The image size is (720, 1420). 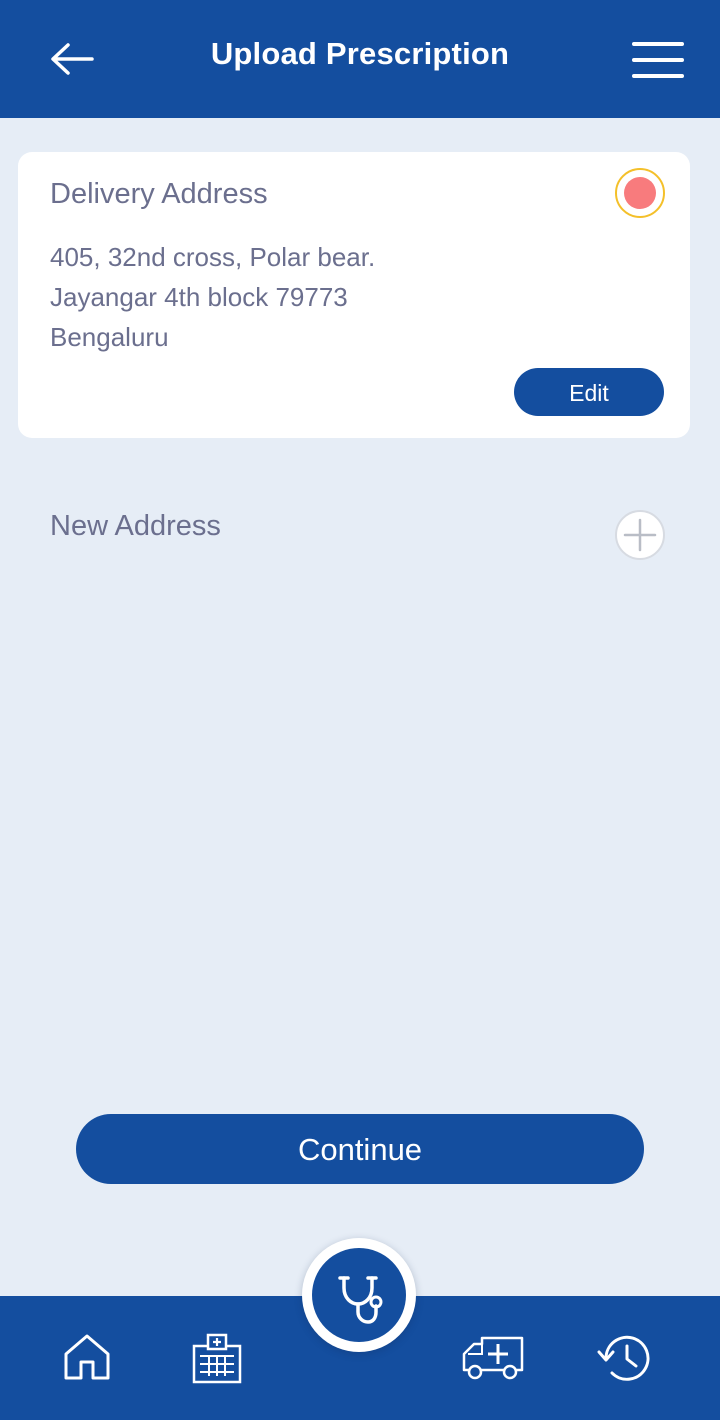 I want to click on home-icon, so click(x=87, y=1357).